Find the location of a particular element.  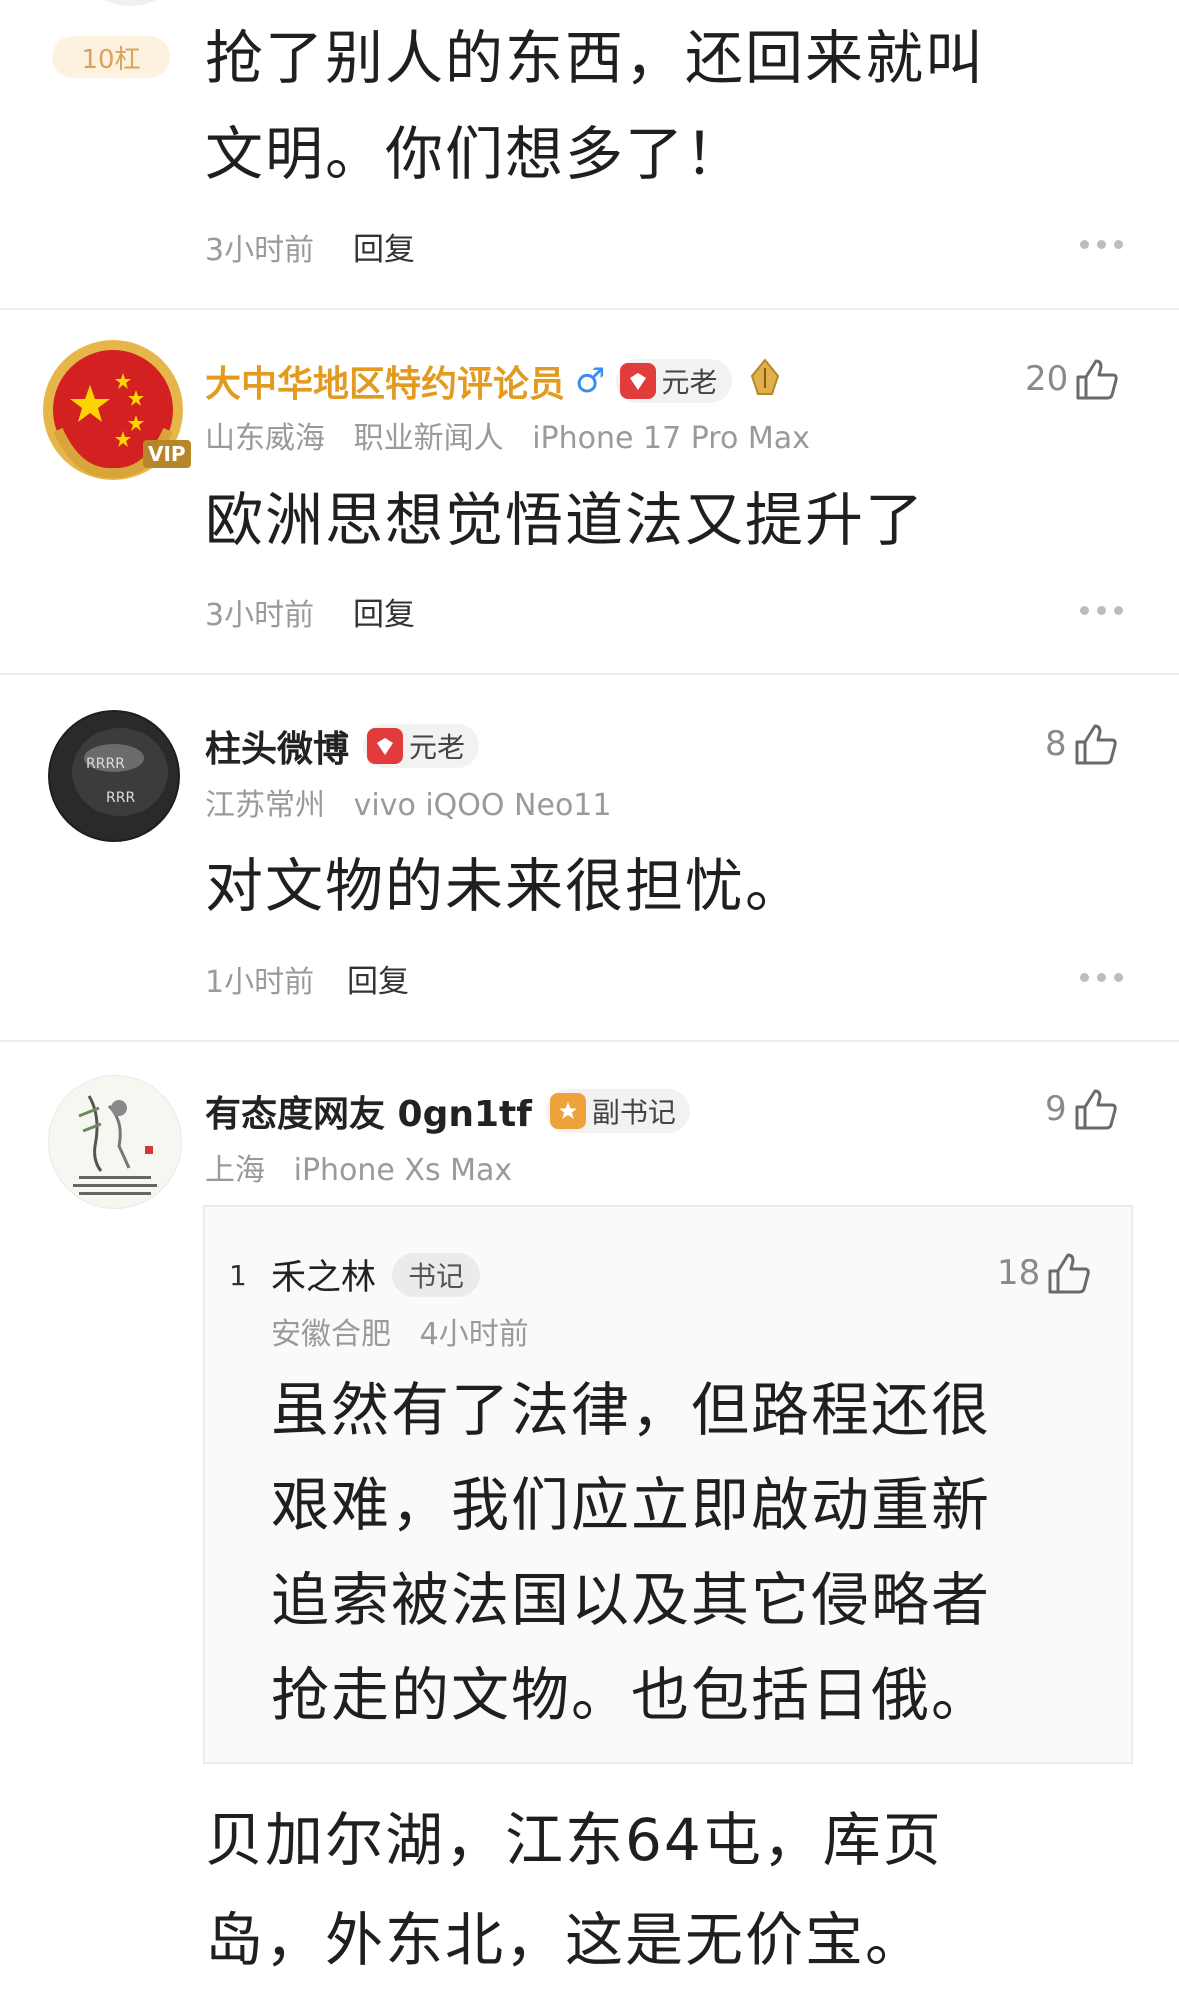

comment-text: 对文物的未来很担忧。 is located at coordinates (505, 886).